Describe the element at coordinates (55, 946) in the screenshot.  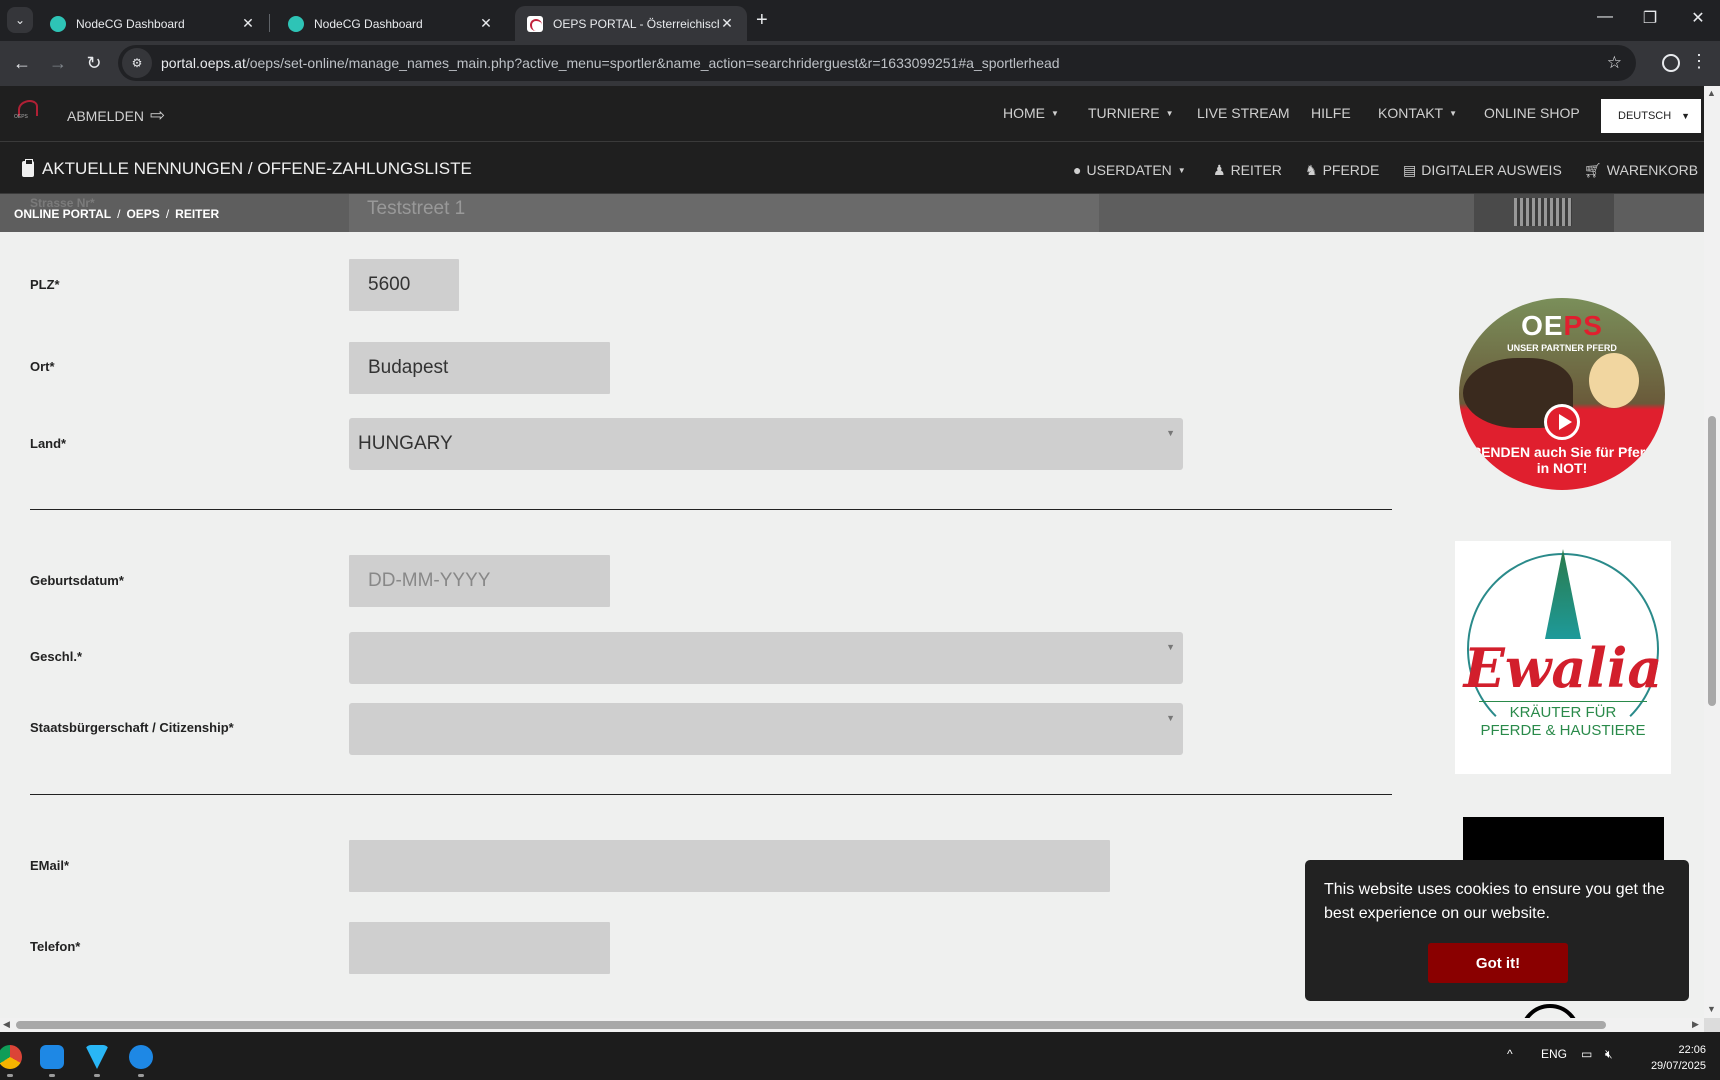
I see `telefon-label: Telefon*` at that location.